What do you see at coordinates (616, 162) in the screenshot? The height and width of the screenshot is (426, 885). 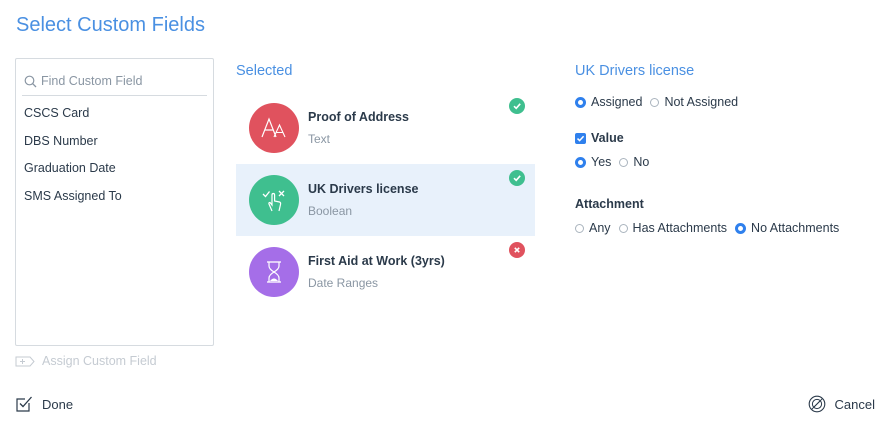 I see `value-radio-group: Yes No` at bounding box center [616, 162].